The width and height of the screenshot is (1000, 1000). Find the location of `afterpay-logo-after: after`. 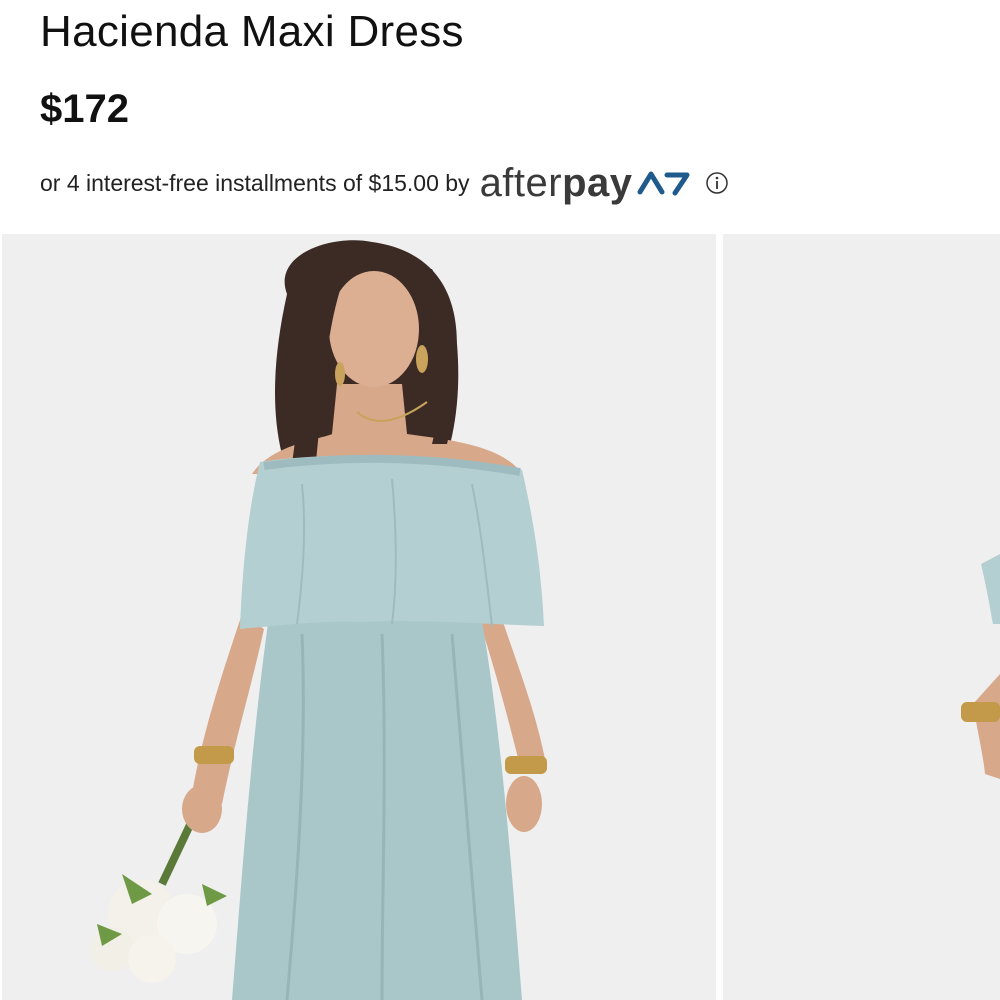

afterpay-logo-after: after is located at coordinates (521, 183).